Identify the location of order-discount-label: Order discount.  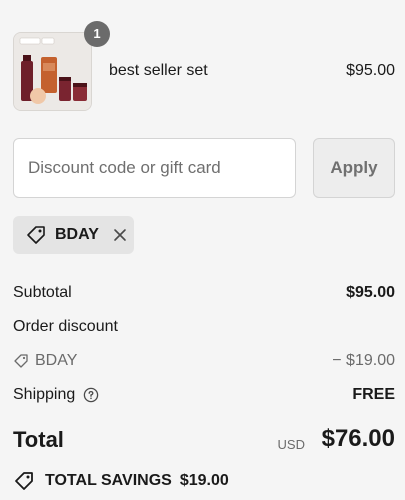
(65, 326).